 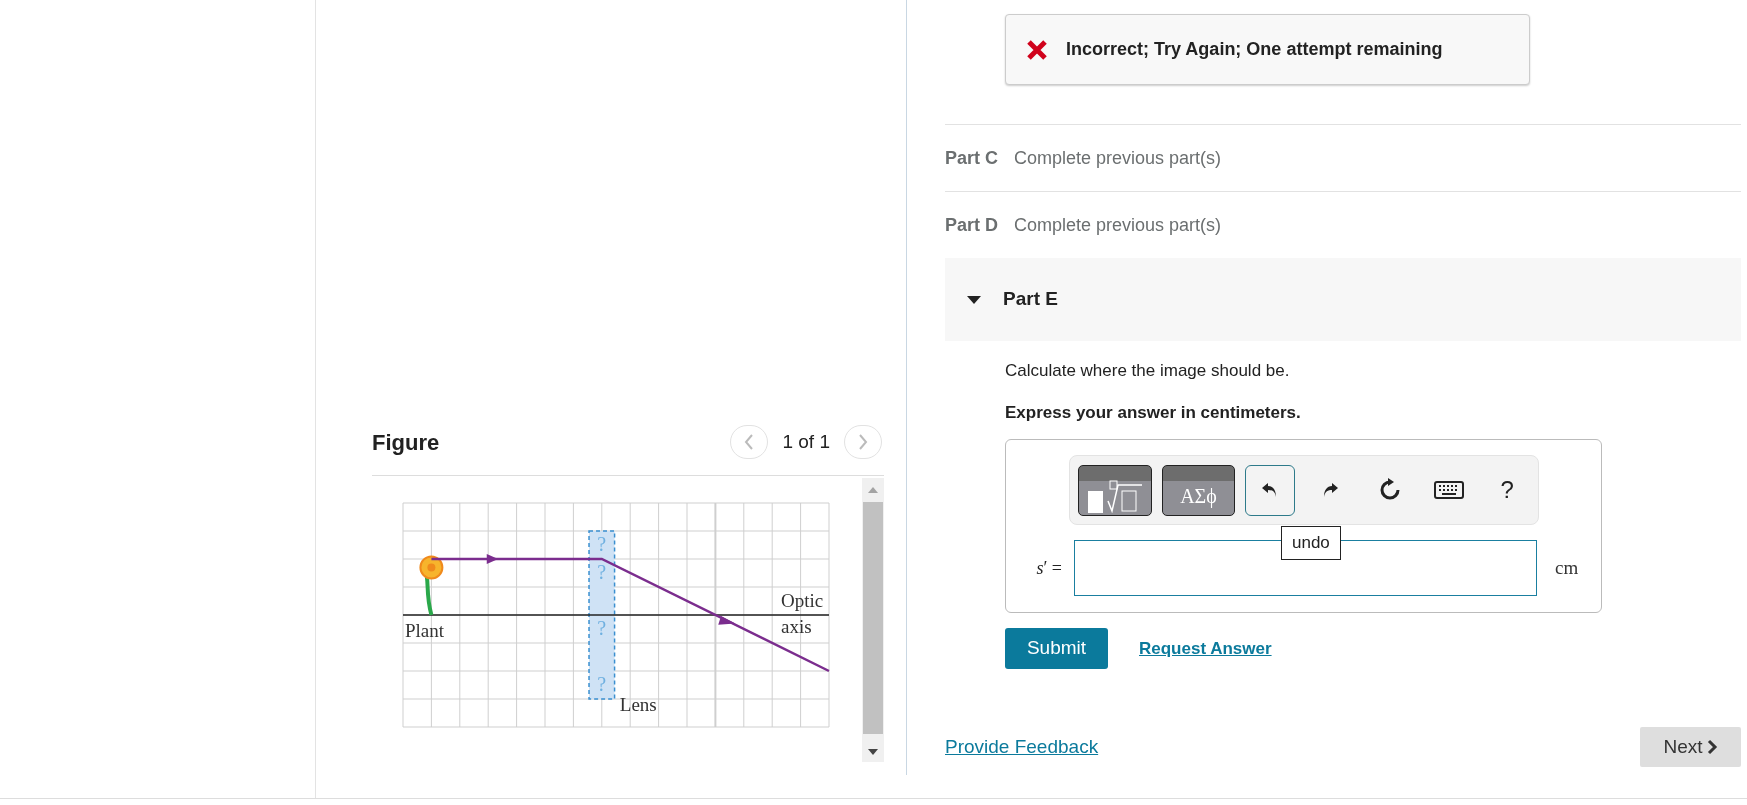 I want to click on diagram-label: axis, so click(x=796, y=626).